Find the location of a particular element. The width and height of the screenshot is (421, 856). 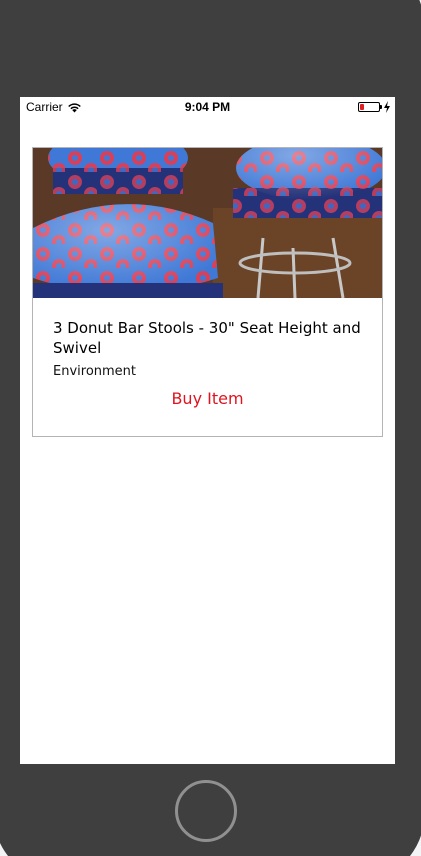

charging-bolt-icon is located at coordinates (387, 107).